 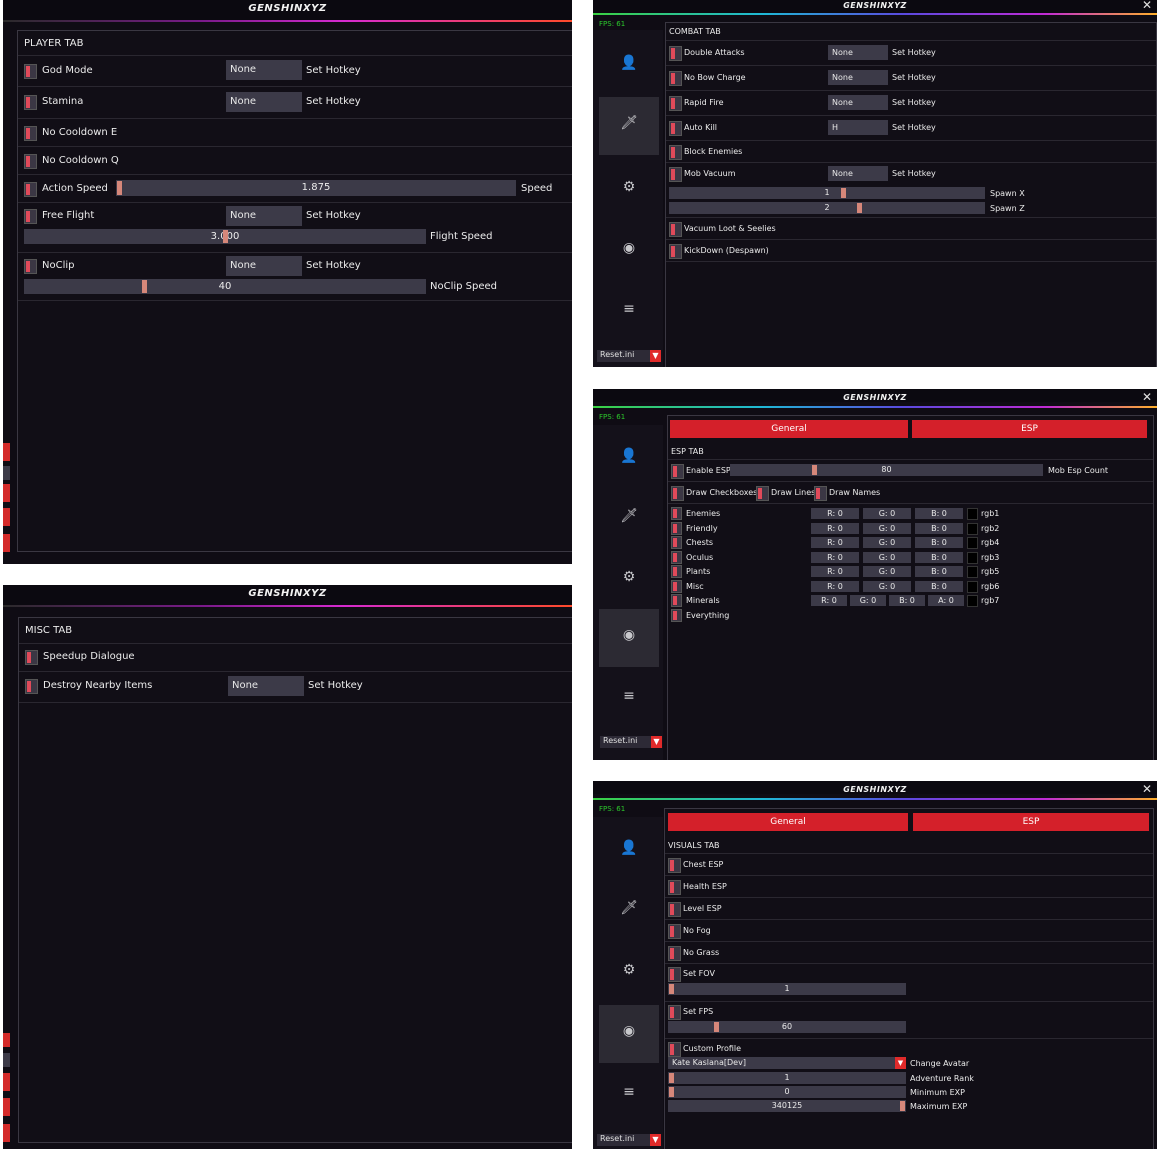 I want to click on action-speed-checkbox, so click(x=30, y=189).